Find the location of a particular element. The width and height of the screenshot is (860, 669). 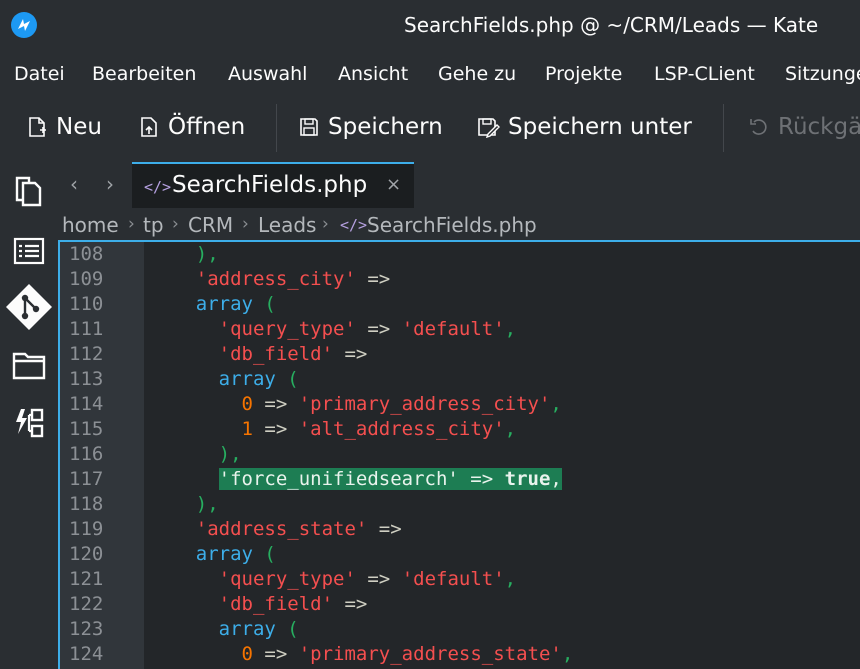

code-text: 'address_state' => is located at coordinates (298, 529).